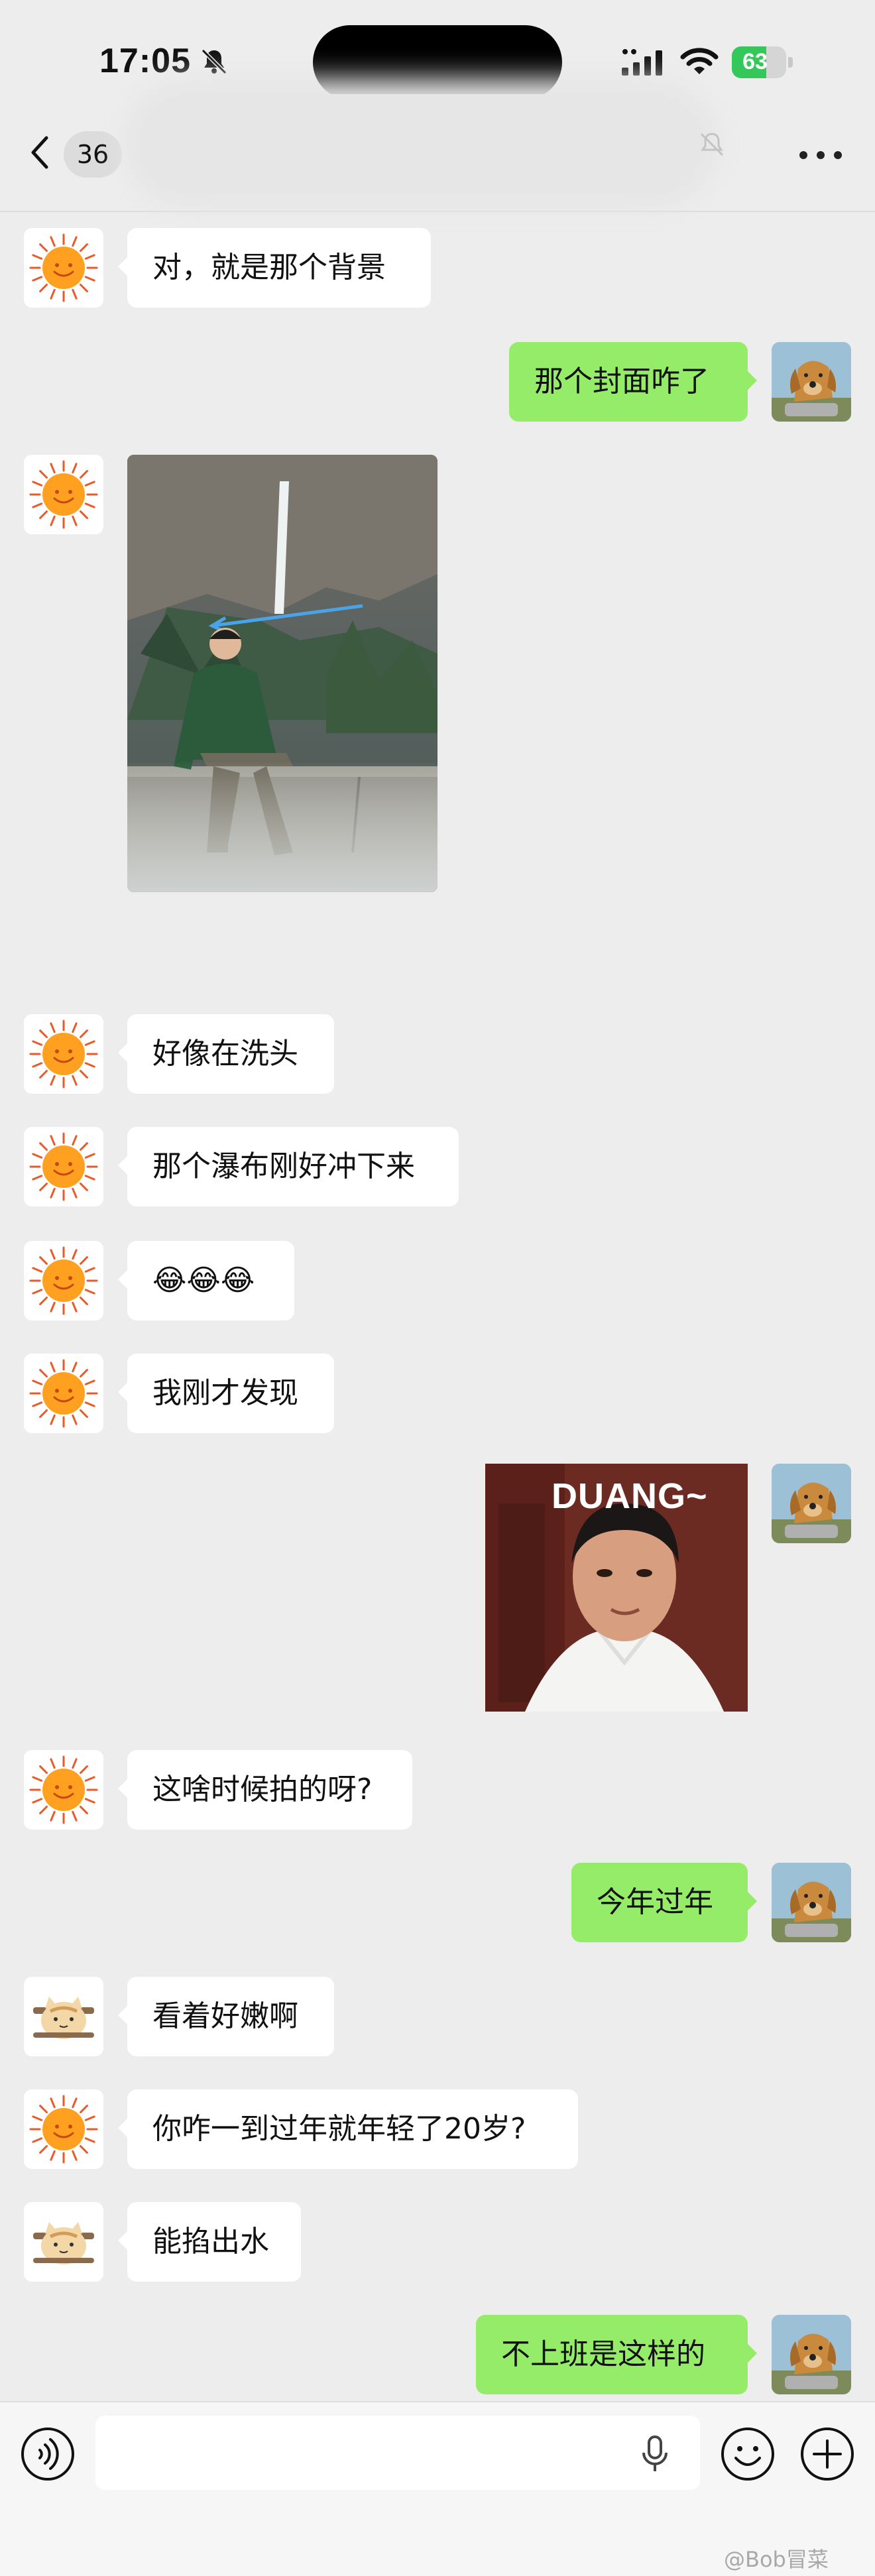 This screenshot has height=2576, width=875. What do you see at coordinates (93, 154) in the screenshot?
I see `unread-count-badge: 36` at bounding box center [93, 154].